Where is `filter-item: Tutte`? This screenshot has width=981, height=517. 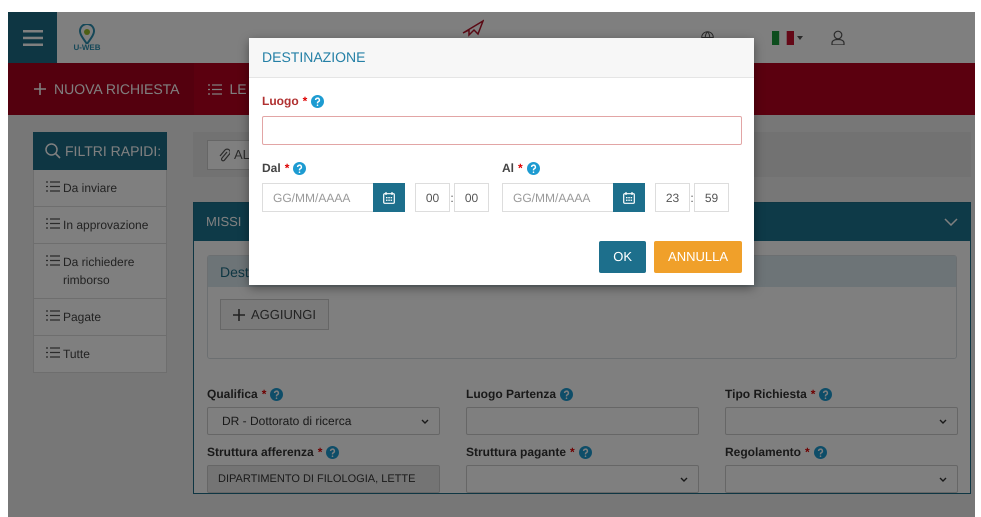
filter-item: Tutte is located at coordinates (100, 354).